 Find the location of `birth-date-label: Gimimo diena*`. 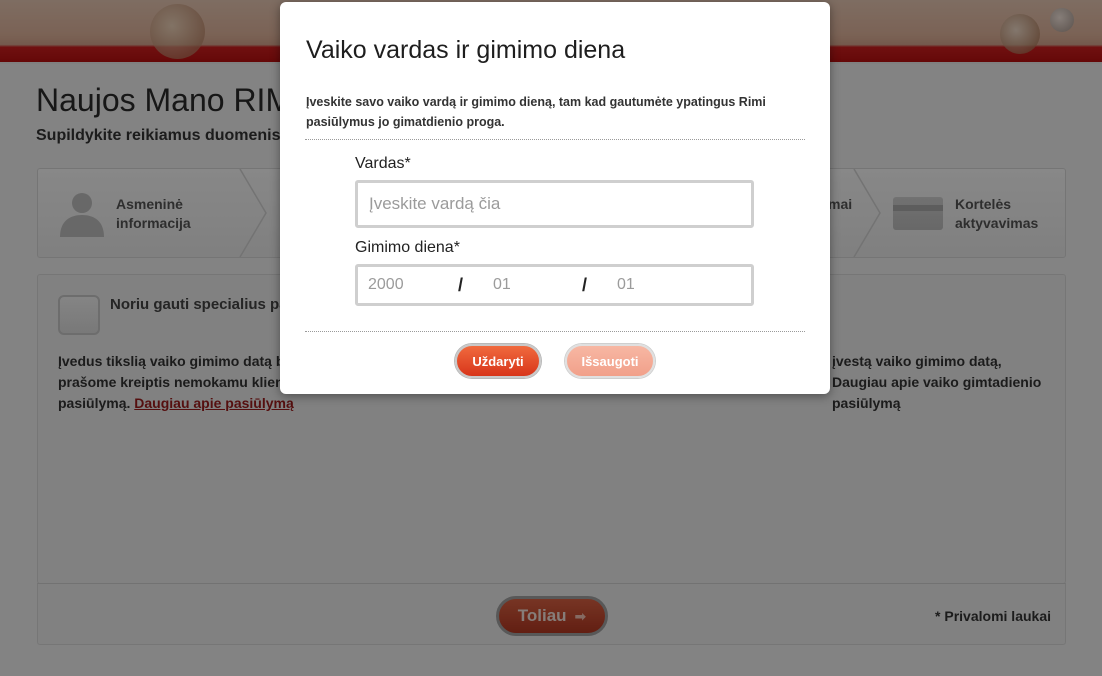

birth-date-label: Gimimo diena* is located at coordinates (407, 247).